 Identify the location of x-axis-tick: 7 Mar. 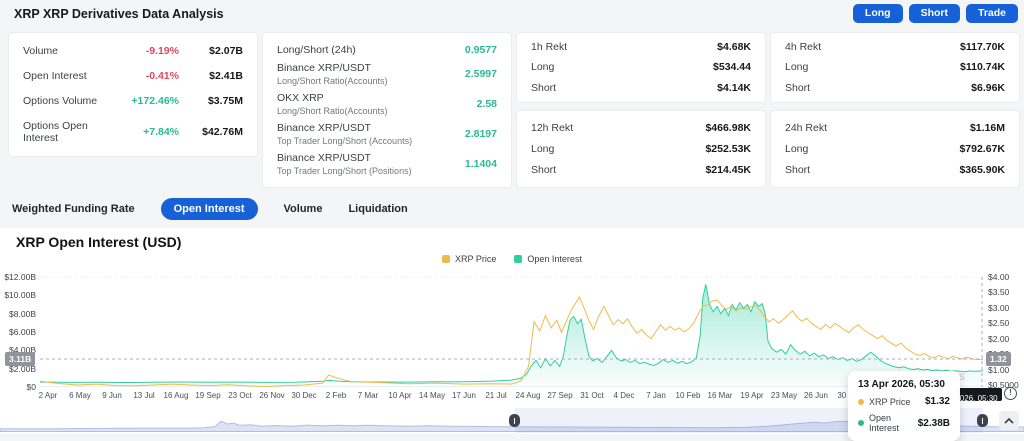
(368, 395).